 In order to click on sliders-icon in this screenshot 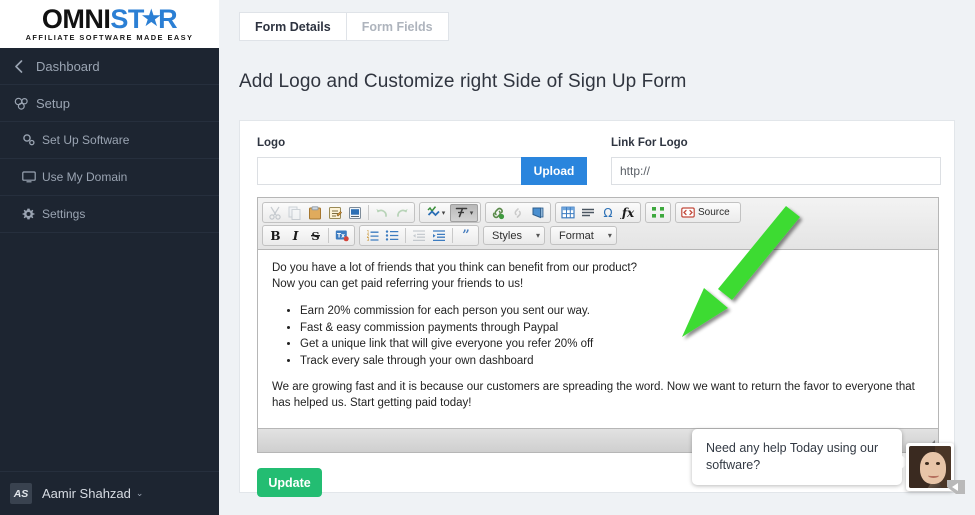, I will do `click(32, 140)`.